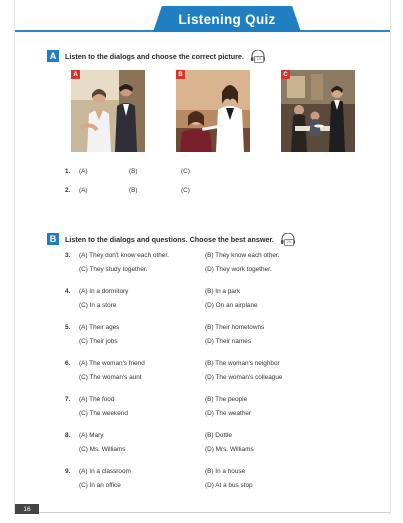 The image size is (403, 523). I want to click on section-b-badge: B, so click(53, 239).